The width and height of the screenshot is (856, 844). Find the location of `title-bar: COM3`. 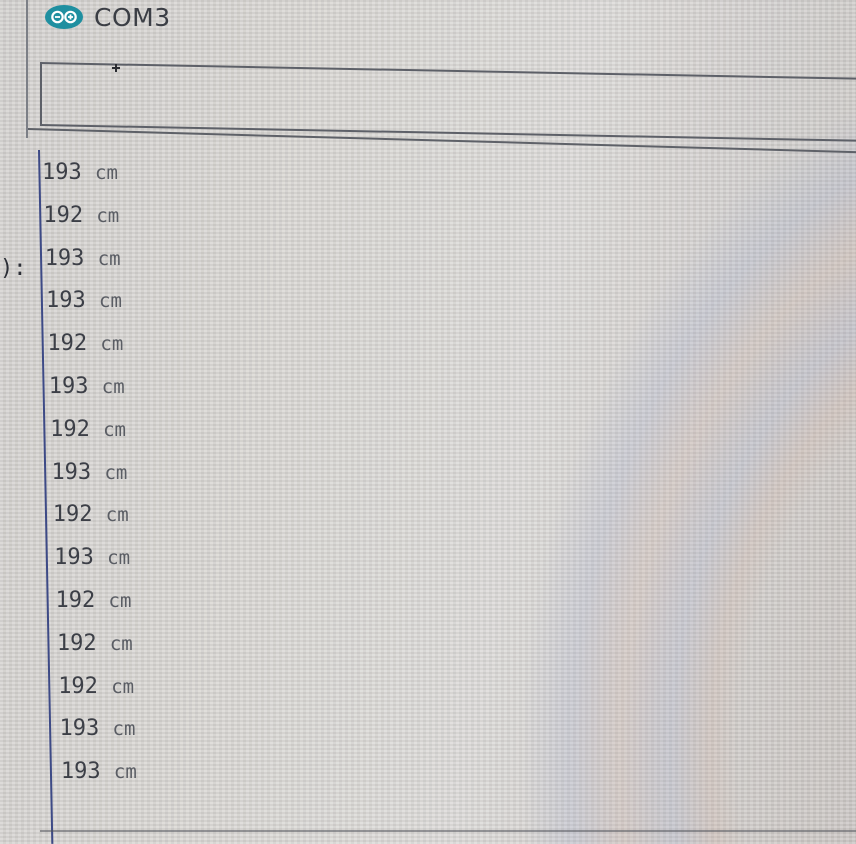

title-bar: COM3 is located at coordinates (107, 17).